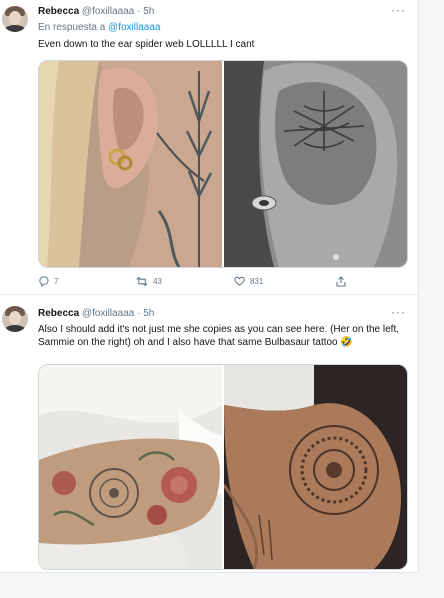  I want to click on reply-prefix: En respuesta a, so click(72, 27).